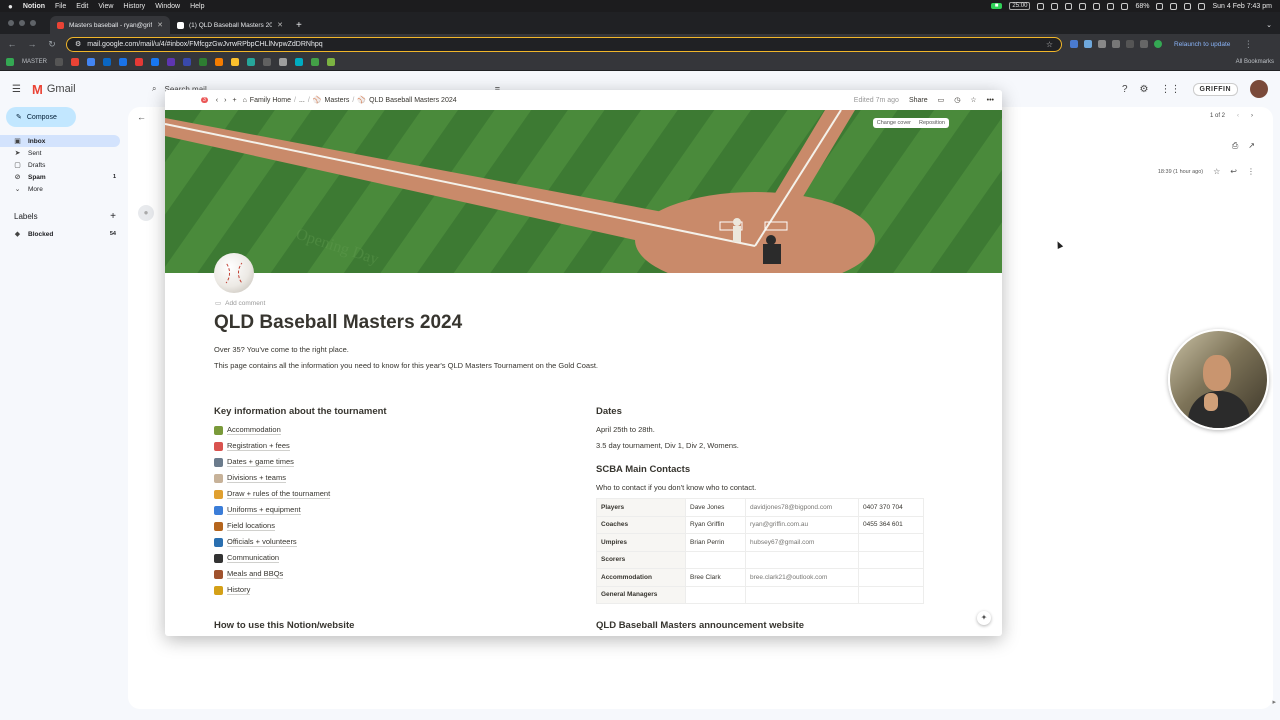  What do you see at coordinates (802, 542) in the screenshot?
I see `contact-email: hubsey67@gmail.com` at bounding box center [802, 542].